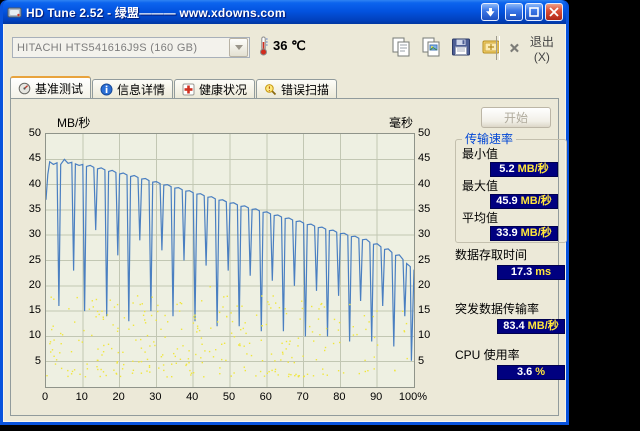 The height and width of the screenshot is (431, 640). I want to click on stat-cpu-usage-value: 3.6, so click(524, 372).